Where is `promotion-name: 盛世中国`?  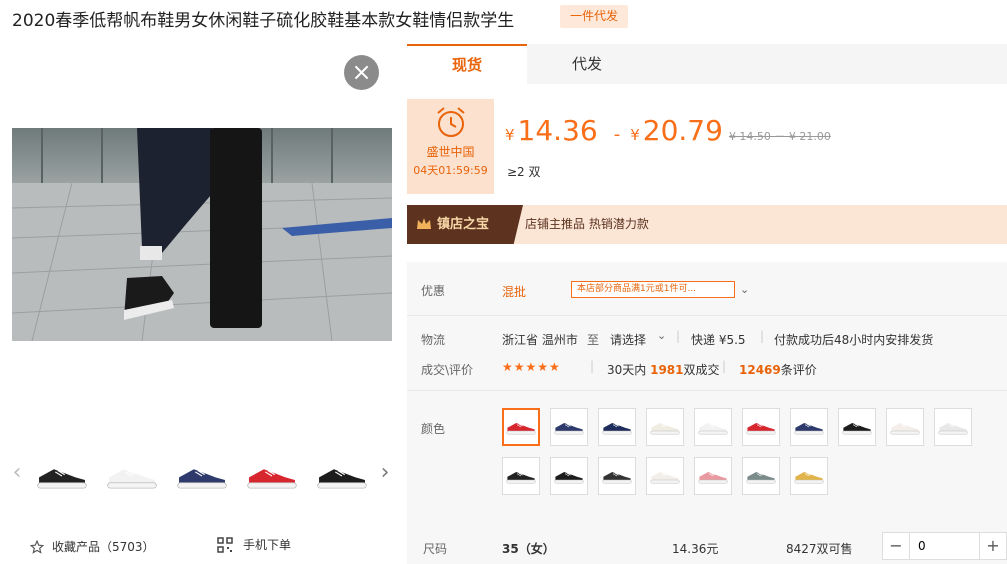
promotion-name: 盛世中国 is located at coordinates (450, 152).